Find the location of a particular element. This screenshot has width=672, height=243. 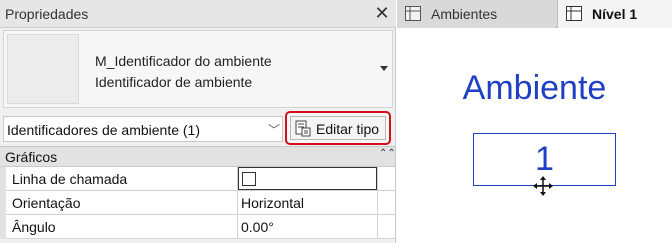

tab-label: Nível 1 is located at coordinates (615, 14).